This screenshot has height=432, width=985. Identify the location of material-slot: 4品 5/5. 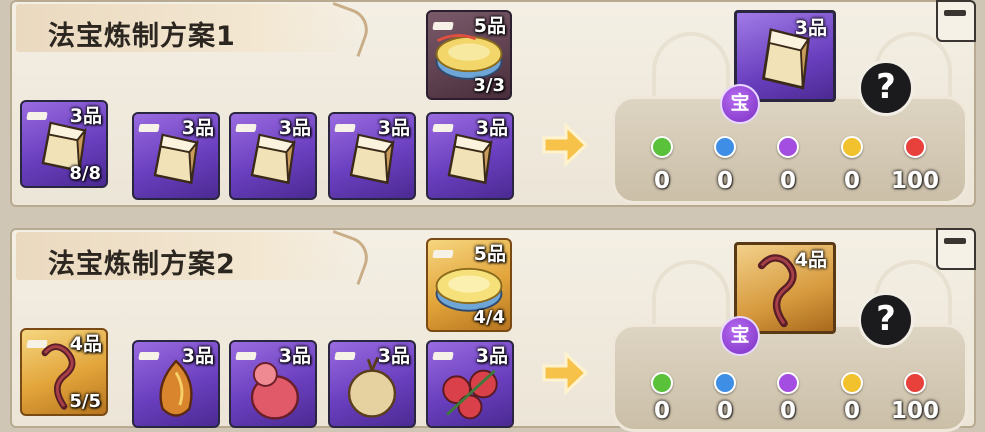
(64, 372).